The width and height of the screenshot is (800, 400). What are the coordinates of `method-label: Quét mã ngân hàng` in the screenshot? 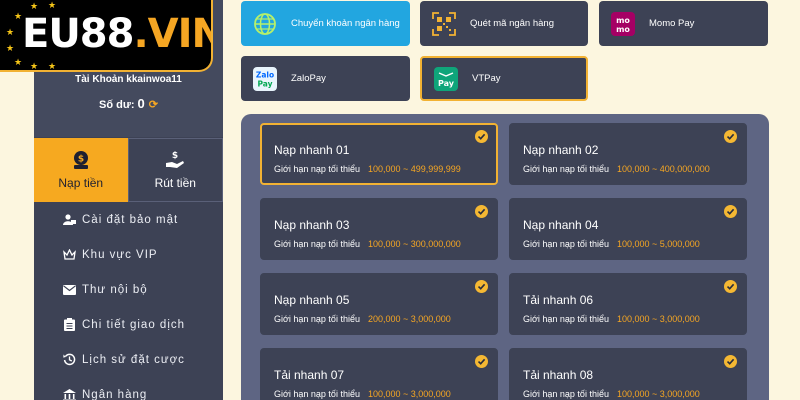 It's located at (512, 23).